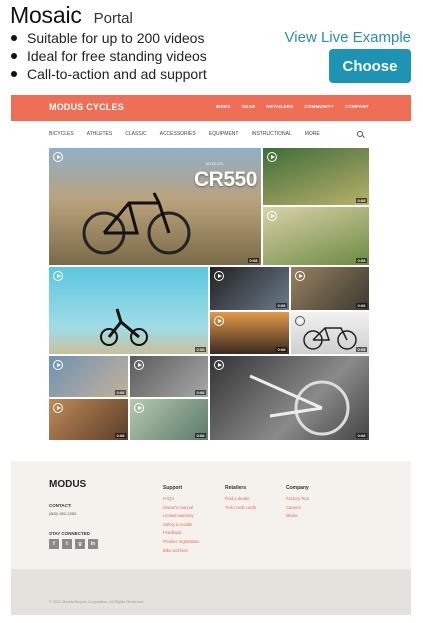 This screenshot has width=423, height=623. Describe the element at coordinates (86, 107) in the screenshot. I see `preview-brand: MODUS CYCLES` at that location.